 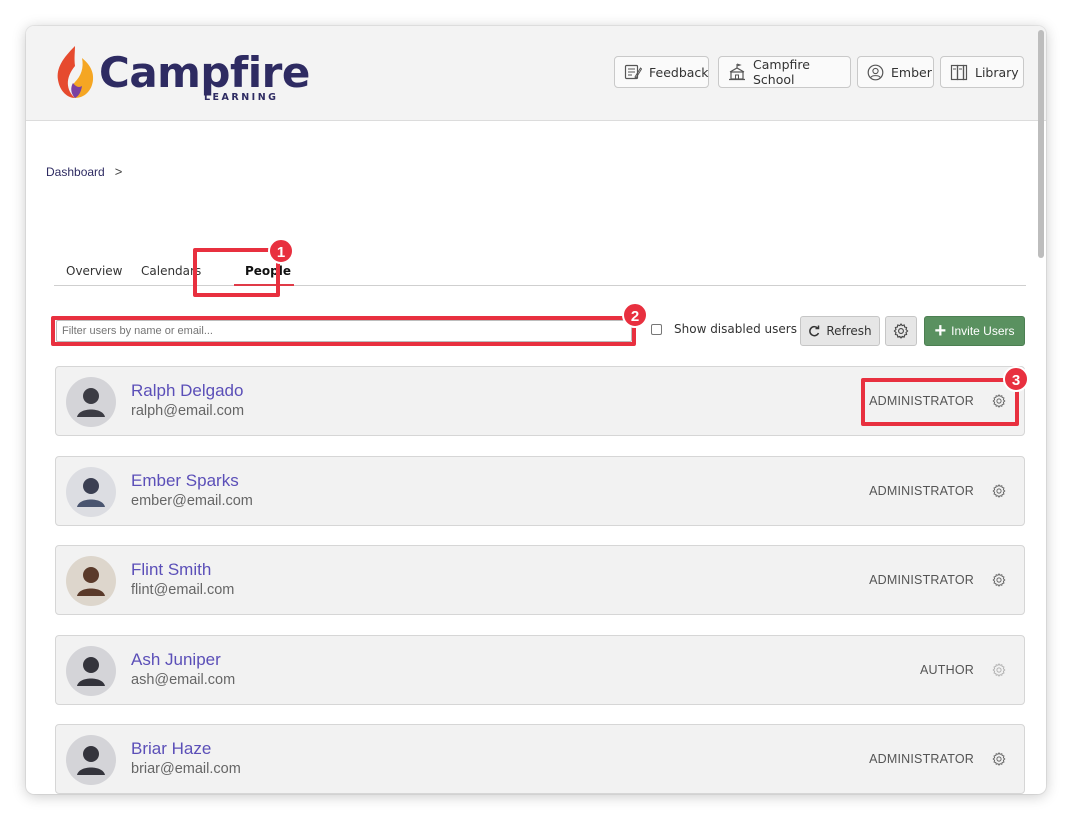 I want to click on library-label: Library, so click(x=997, y=72).